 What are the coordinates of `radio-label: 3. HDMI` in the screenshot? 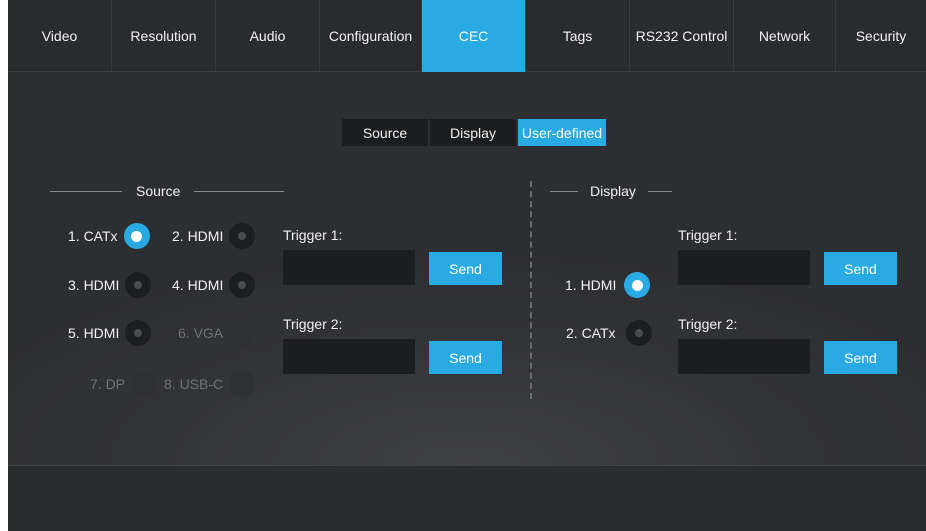 It's located at (94, 285).